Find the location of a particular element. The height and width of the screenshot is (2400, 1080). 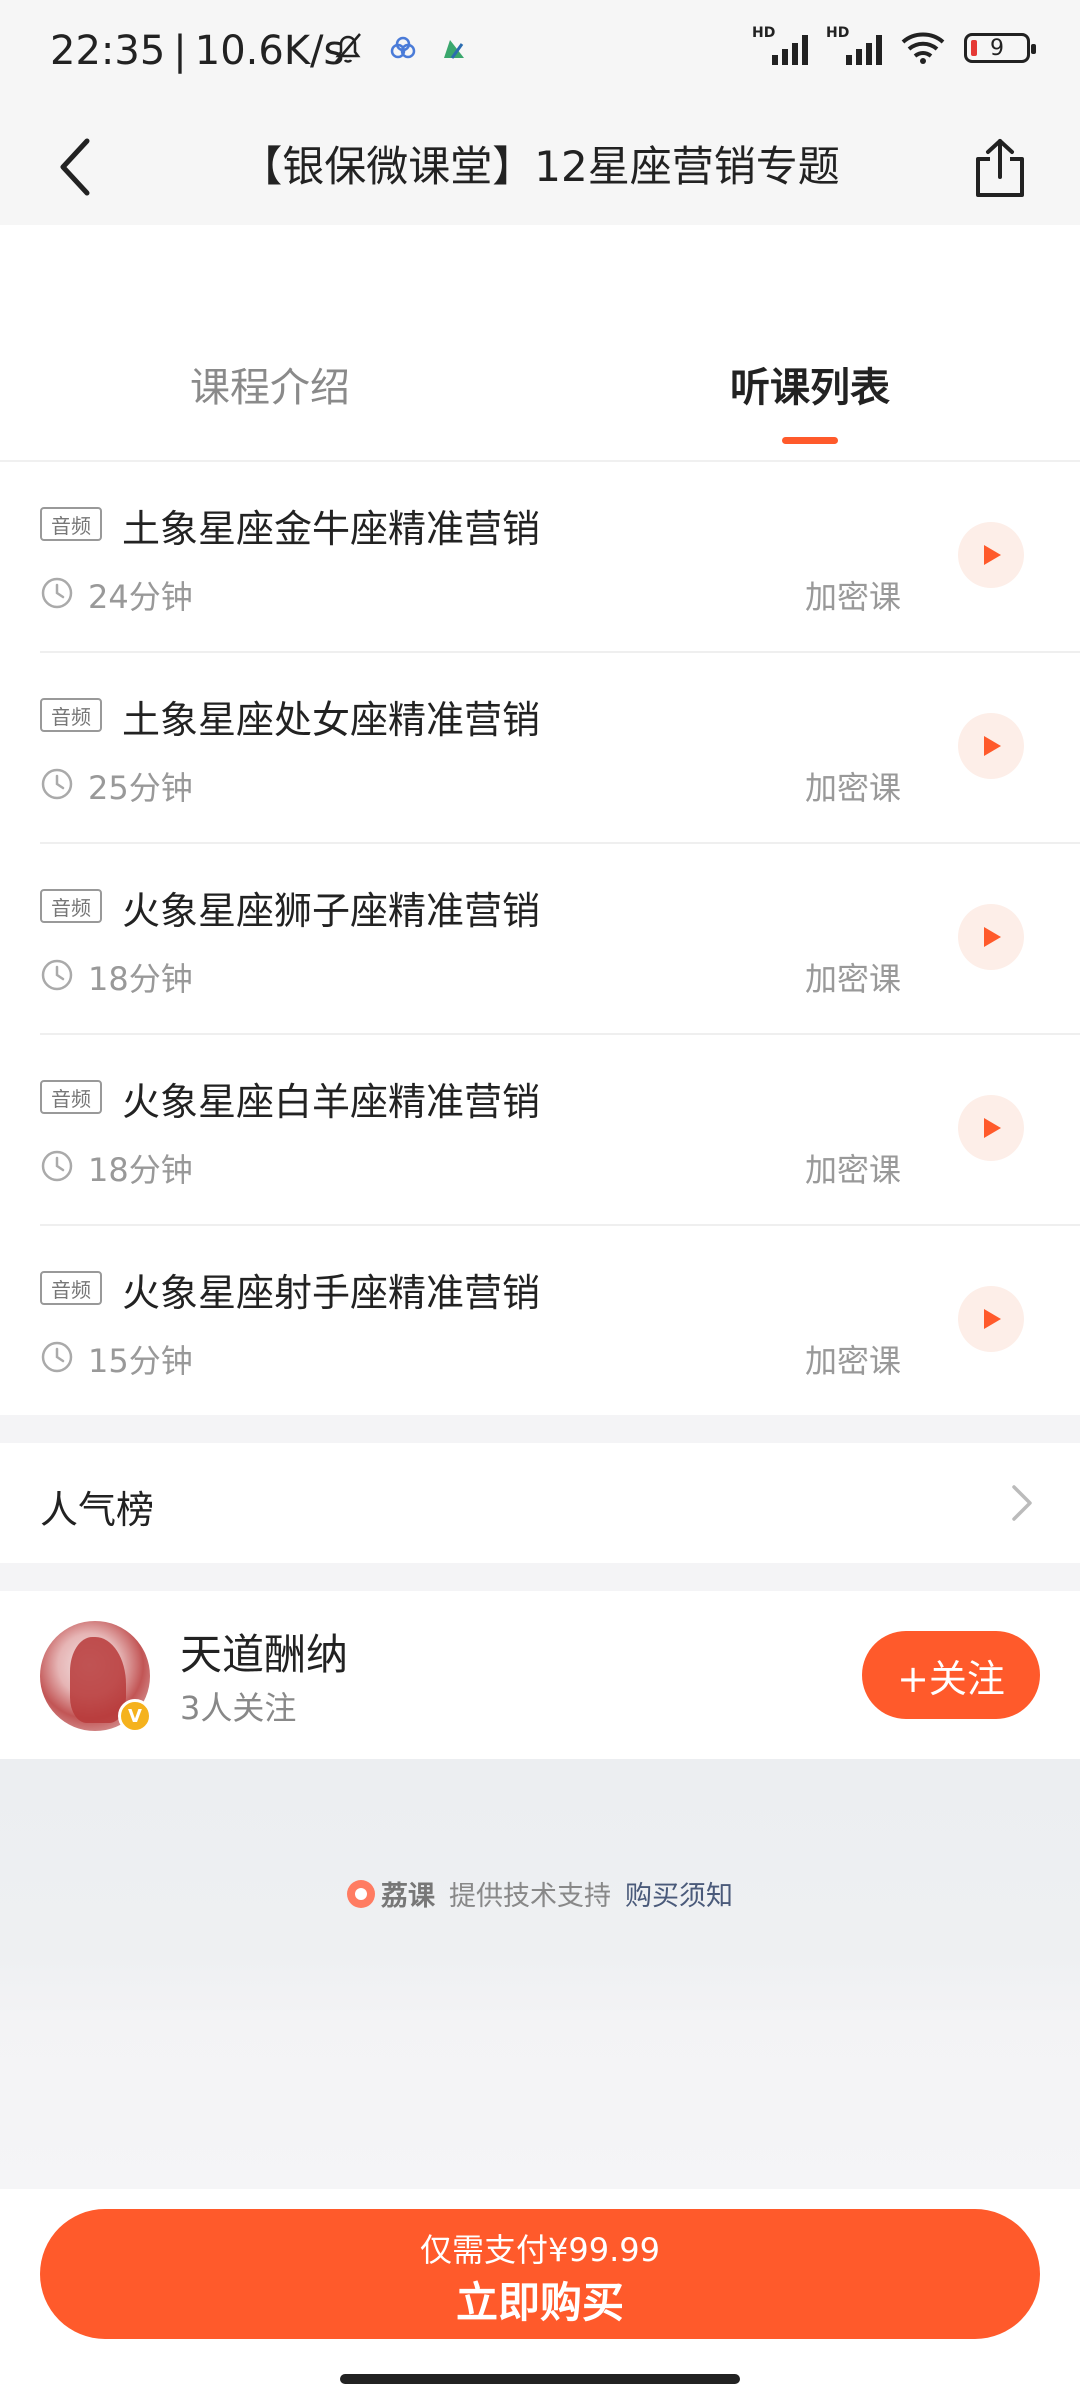

popularity-ranking-row: 人气榜 is located at coordinates (540, 1503).